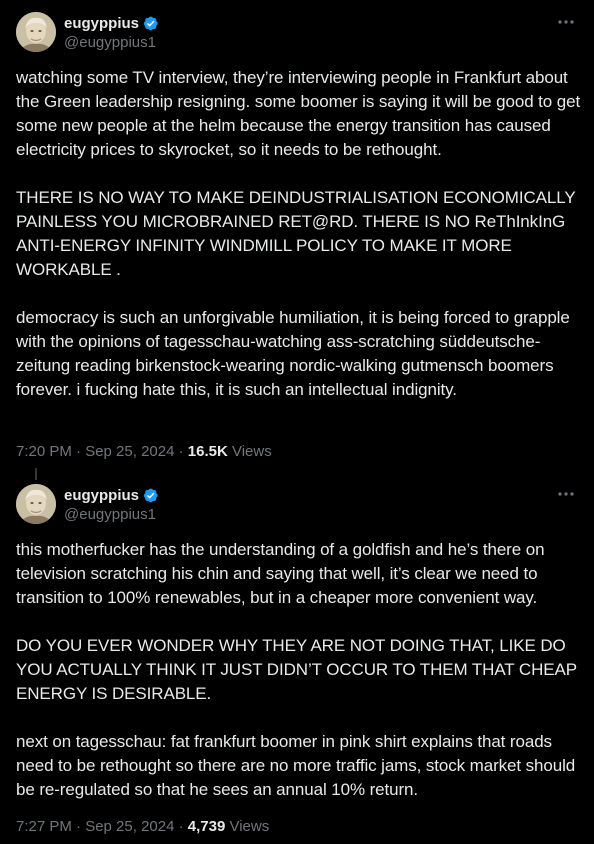  Describe the element at coordinates (102, 826) in the screenshot. I see `timestamp: 7:27 PM · Sep 25, 2024 ·` at that location.